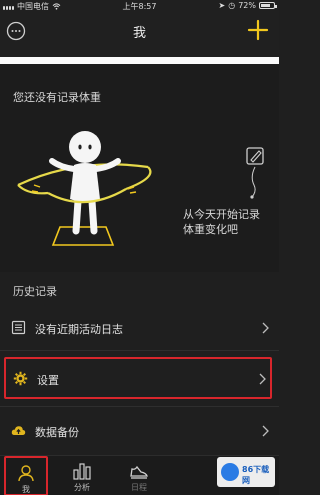 Image resolution: width=320 pixels, height=495 pixels. What do you see at coordinates (258, 30) in the screenshot?
I see `plus-icon` at bounding box center [258, 30].